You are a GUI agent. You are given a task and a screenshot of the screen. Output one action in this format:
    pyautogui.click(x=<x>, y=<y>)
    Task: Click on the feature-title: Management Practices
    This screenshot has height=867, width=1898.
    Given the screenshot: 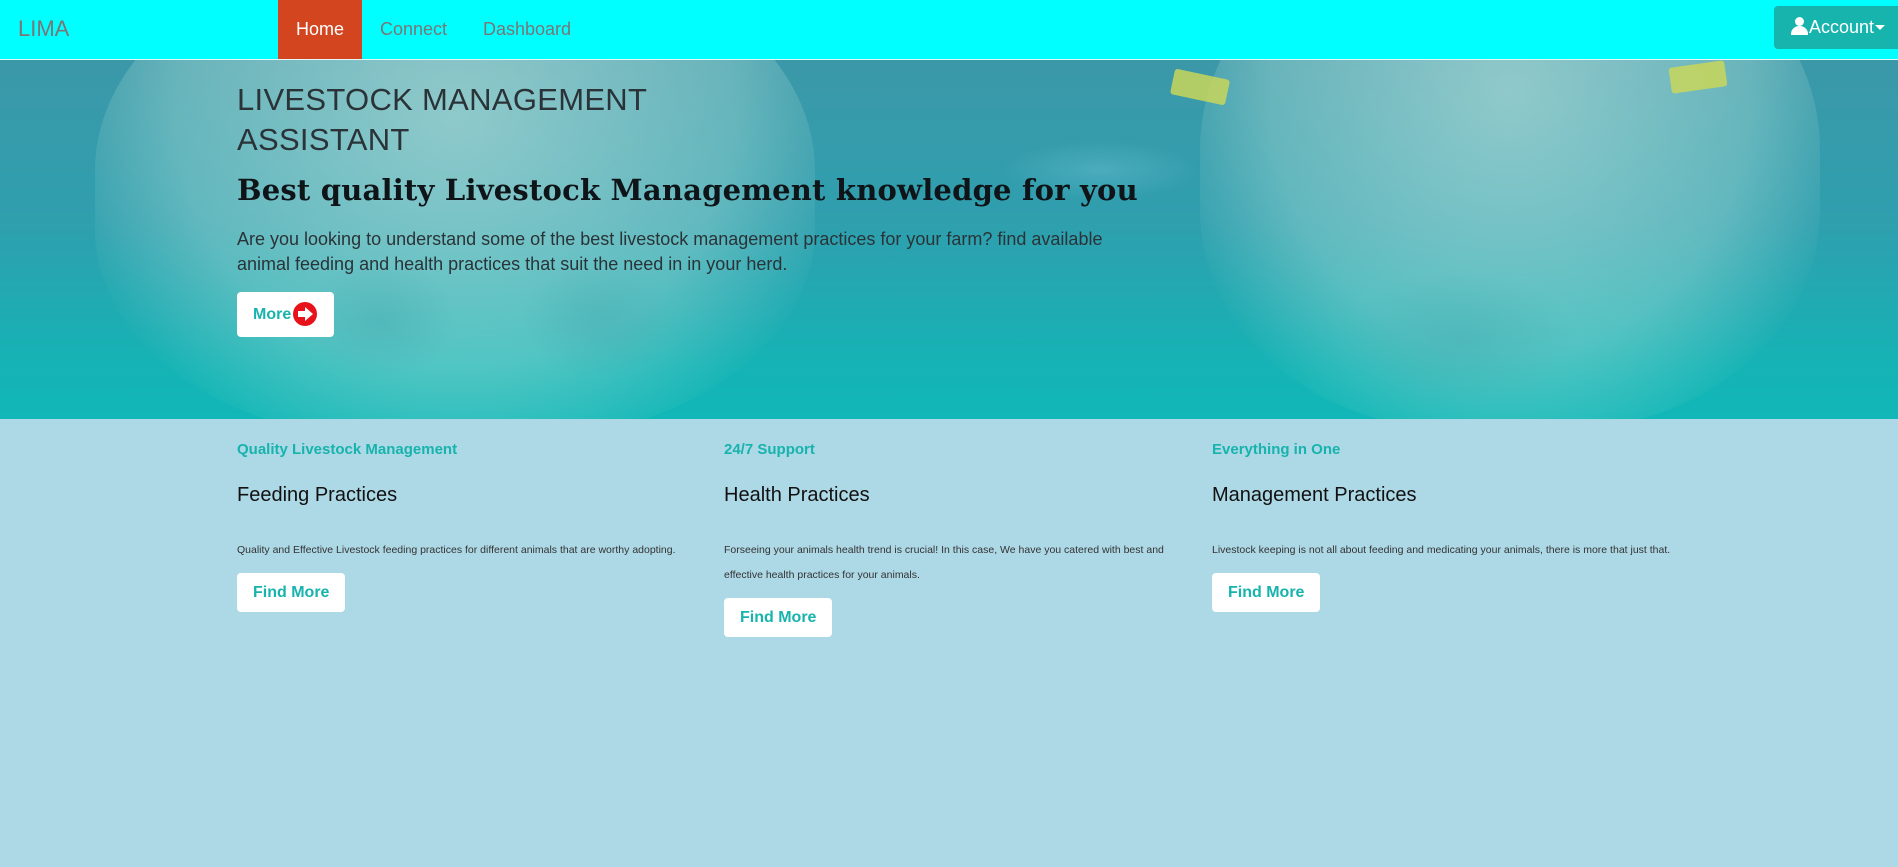 What is the action you would take?
    pyautogui.click(x=1314, y=495)
    